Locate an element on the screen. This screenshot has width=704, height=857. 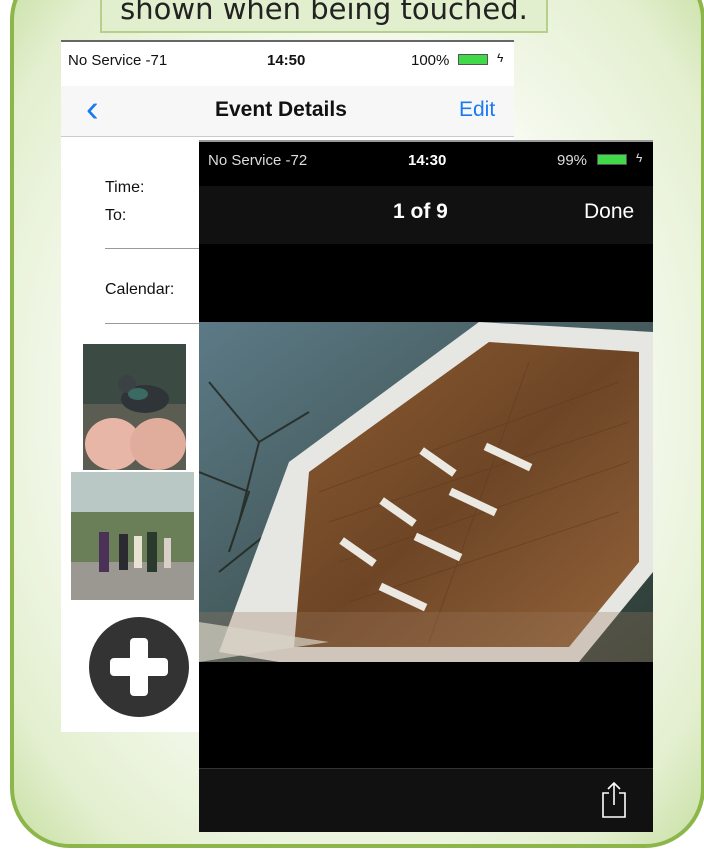
carrier-signal: No Service -71 is located at coordinates (118, 60).